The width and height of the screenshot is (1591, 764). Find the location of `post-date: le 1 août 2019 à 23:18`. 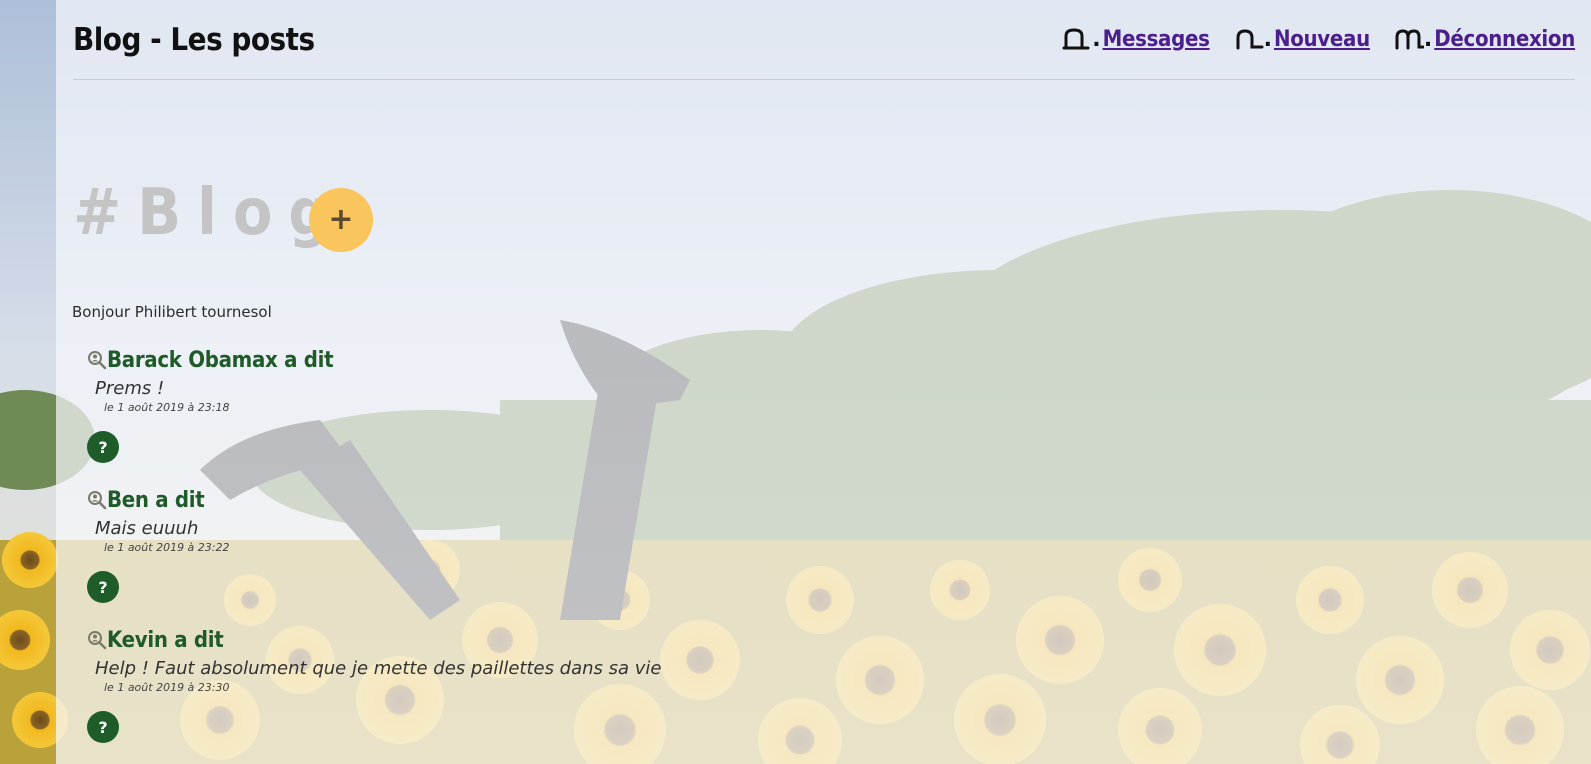

post-date: le 1 août 2019 à 23:18 is located at coordinates (167, 407).